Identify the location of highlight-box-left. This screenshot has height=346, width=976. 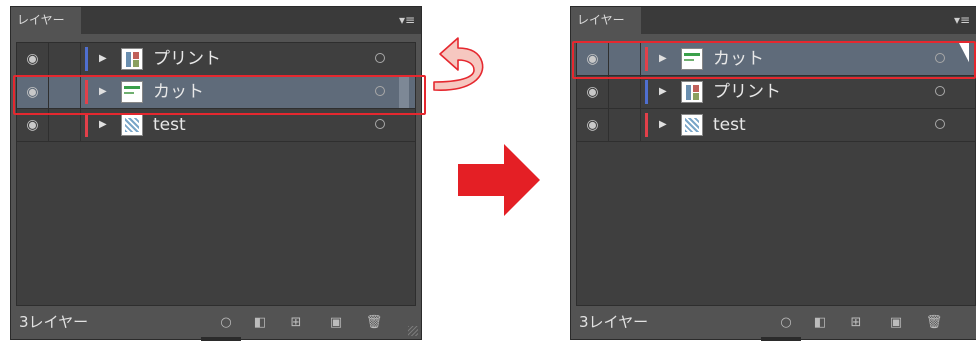
(219, 95).